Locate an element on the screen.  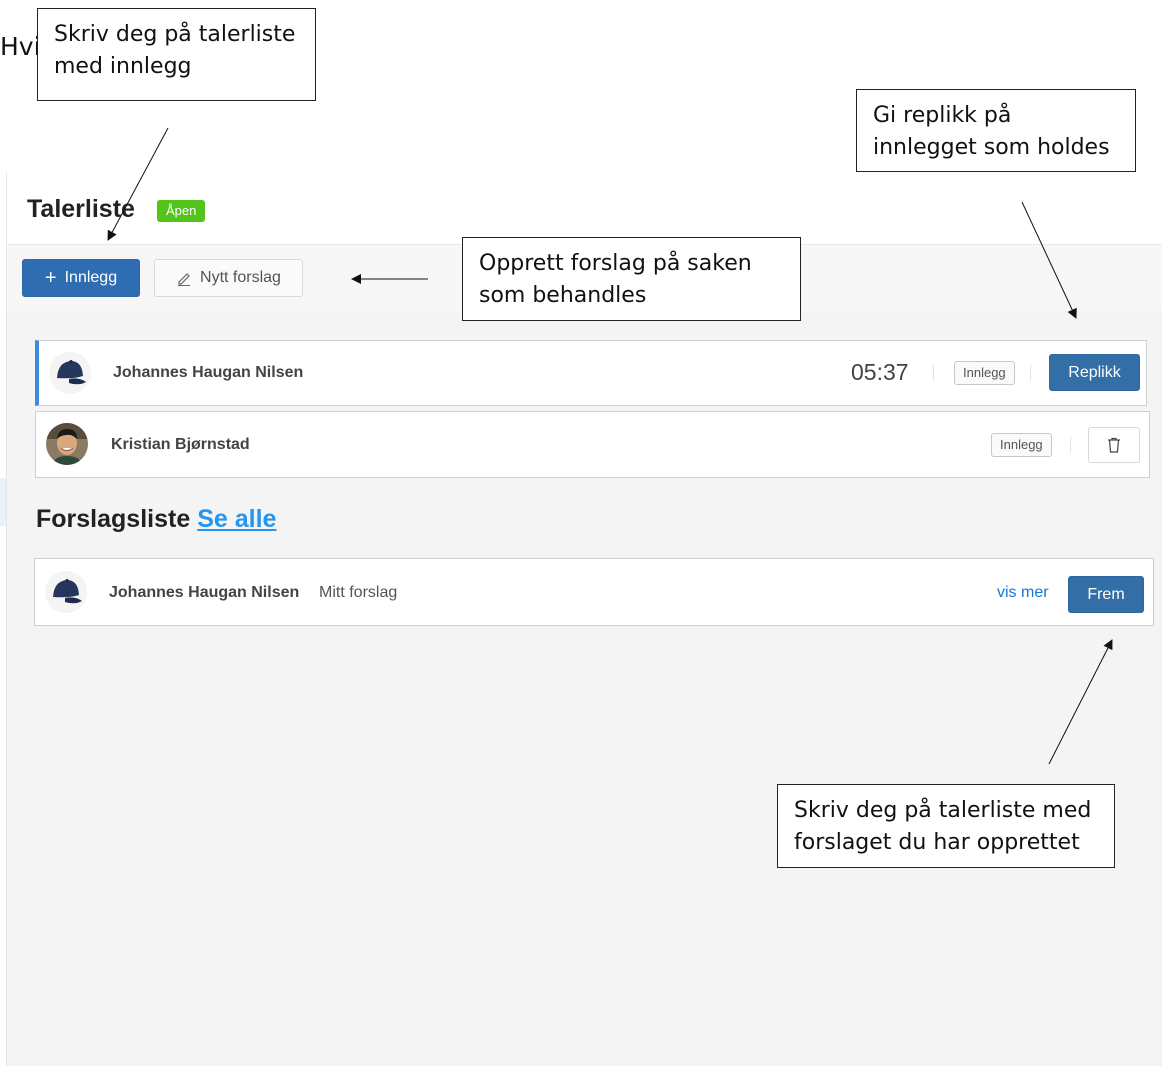
side-highlight is located at coordinates (3, 502).